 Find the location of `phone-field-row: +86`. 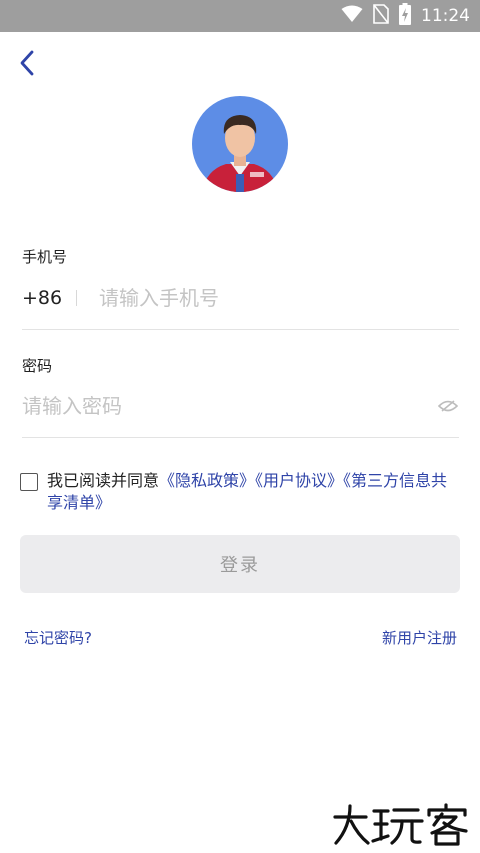

phone-field-row: +86 is located at coordinates (240, 298).